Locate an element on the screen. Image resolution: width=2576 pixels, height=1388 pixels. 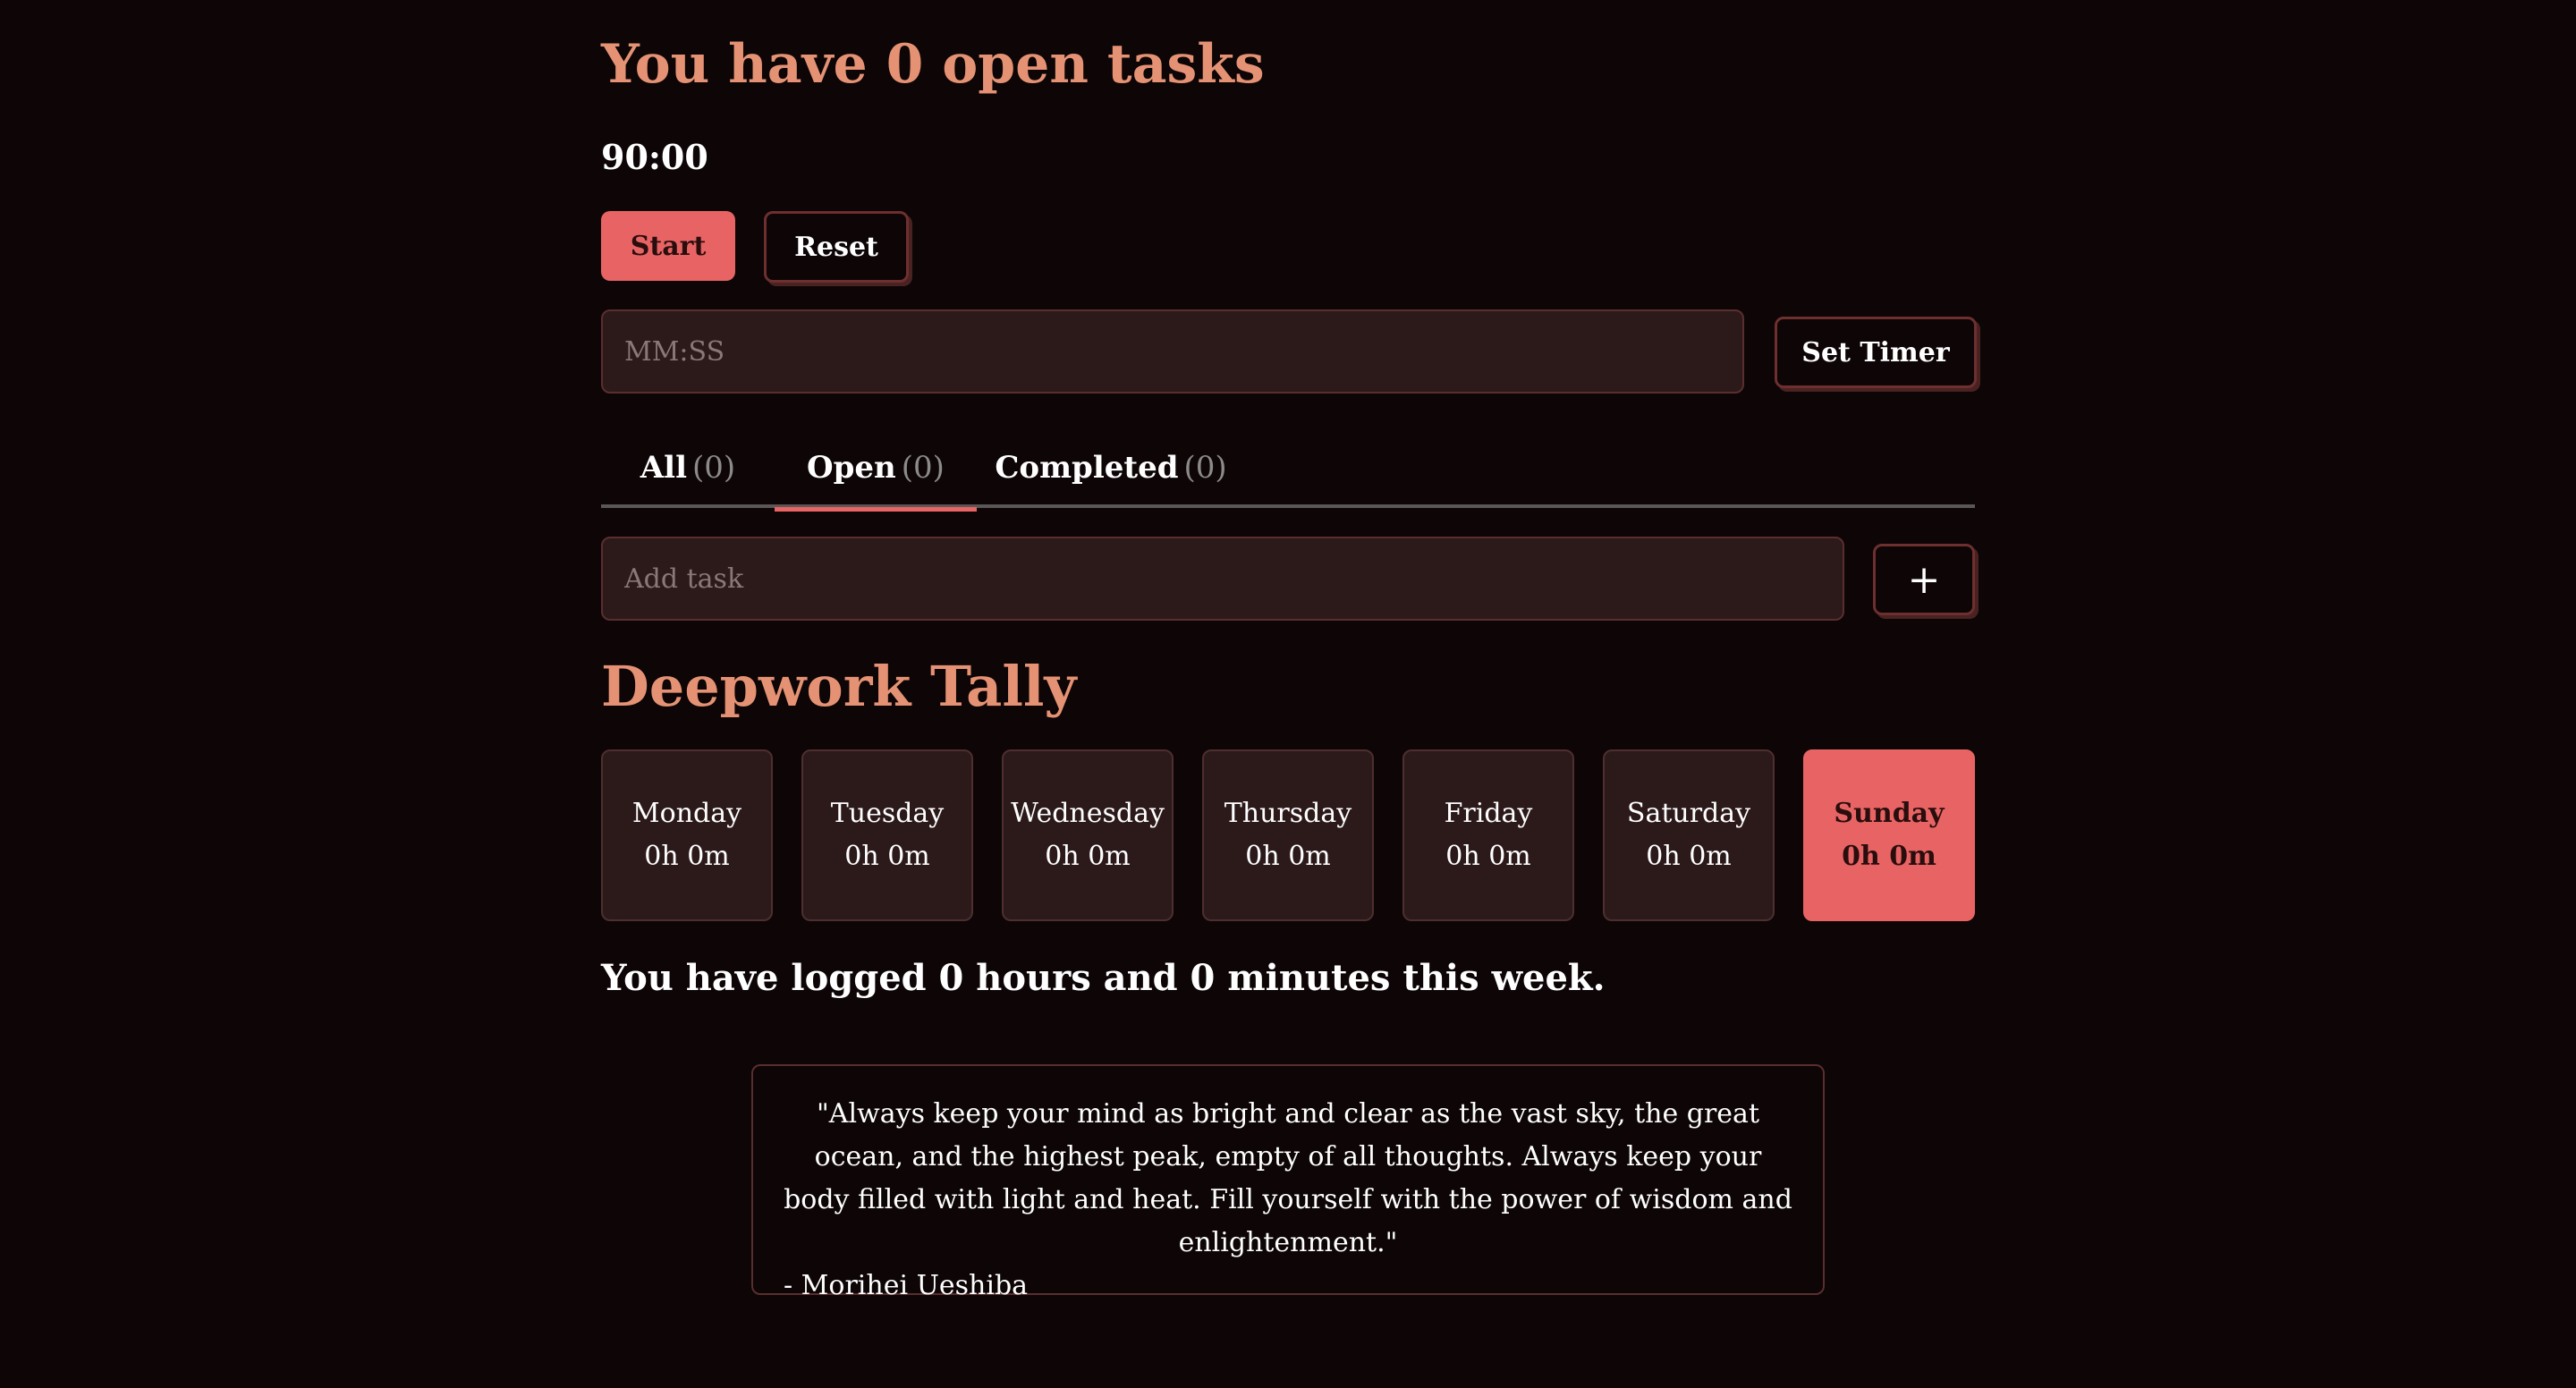
deepwork-tally-heading: Deepwork Tally is located at coordinates (839, 687).